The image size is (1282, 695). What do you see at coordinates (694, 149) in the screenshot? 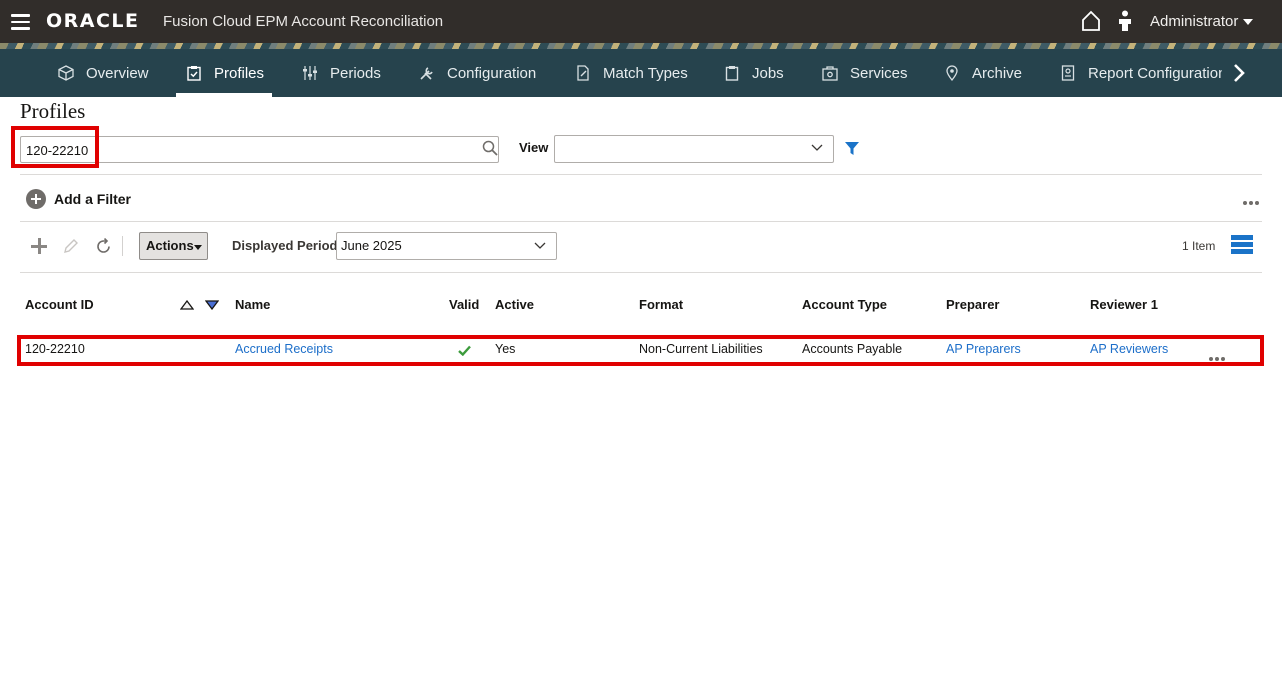
I see `view-select` at bounding box center [694, 149].